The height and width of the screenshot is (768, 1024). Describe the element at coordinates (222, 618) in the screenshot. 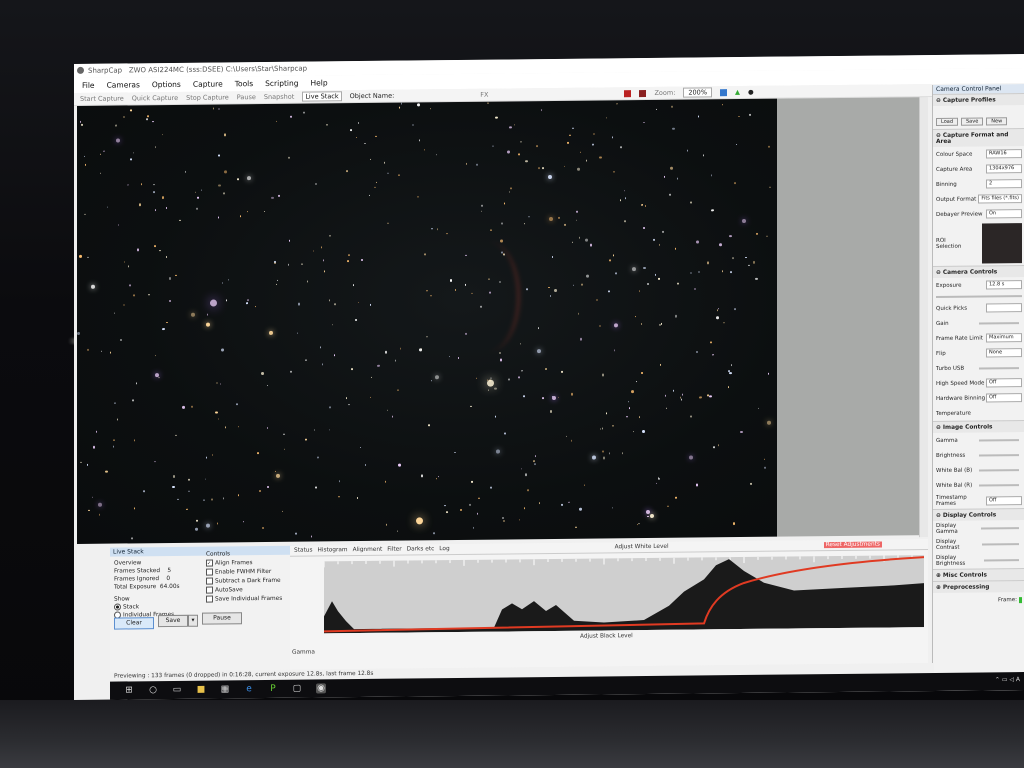

I see `pause-stack-button: Pause` at that location.